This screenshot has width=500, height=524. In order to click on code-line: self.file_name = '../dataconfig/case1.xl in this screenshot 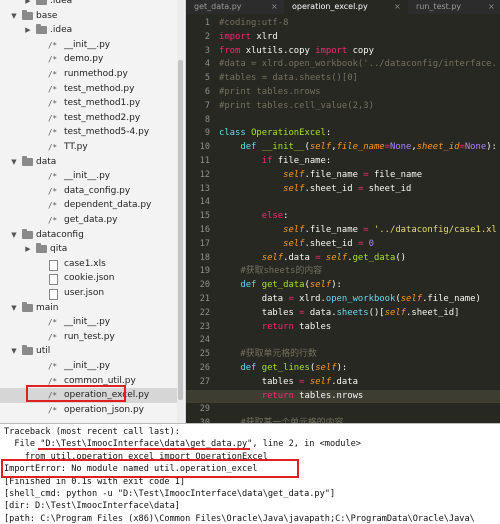, I will do `click(358, 231)`.